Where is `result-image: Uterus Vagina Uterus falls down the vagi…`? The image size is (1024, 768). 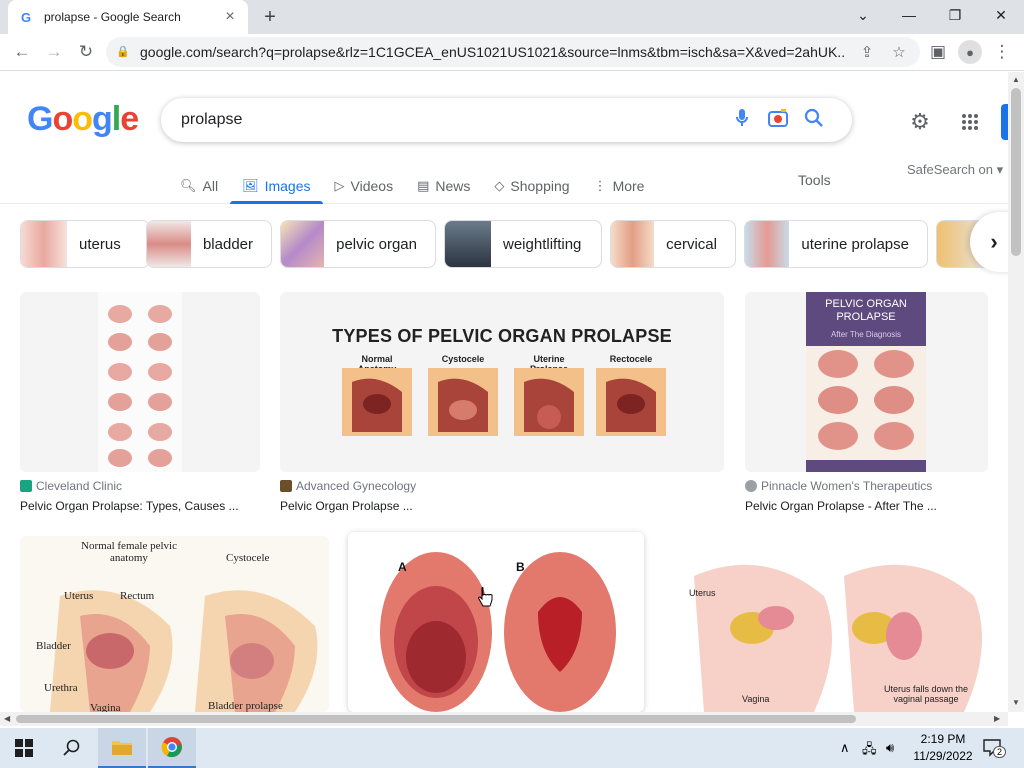
result-image: Uterus Vagina Uterus falls down the vagi… is located at coordinates (826, 624).